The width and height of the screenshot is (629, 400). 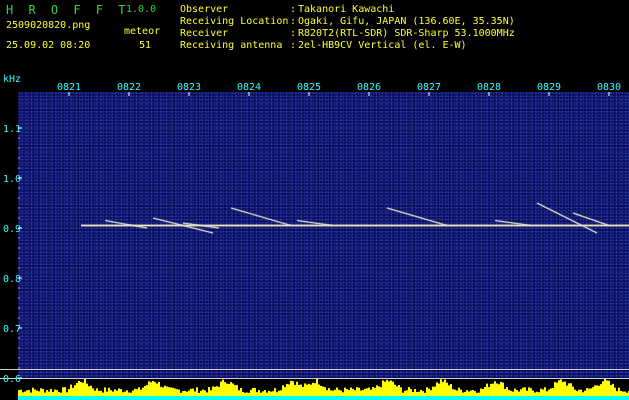 What do you see at coordinates (249, 87) in the screenshot?
I see `x-tick-label: 0824` at bounding box center [249, 87].